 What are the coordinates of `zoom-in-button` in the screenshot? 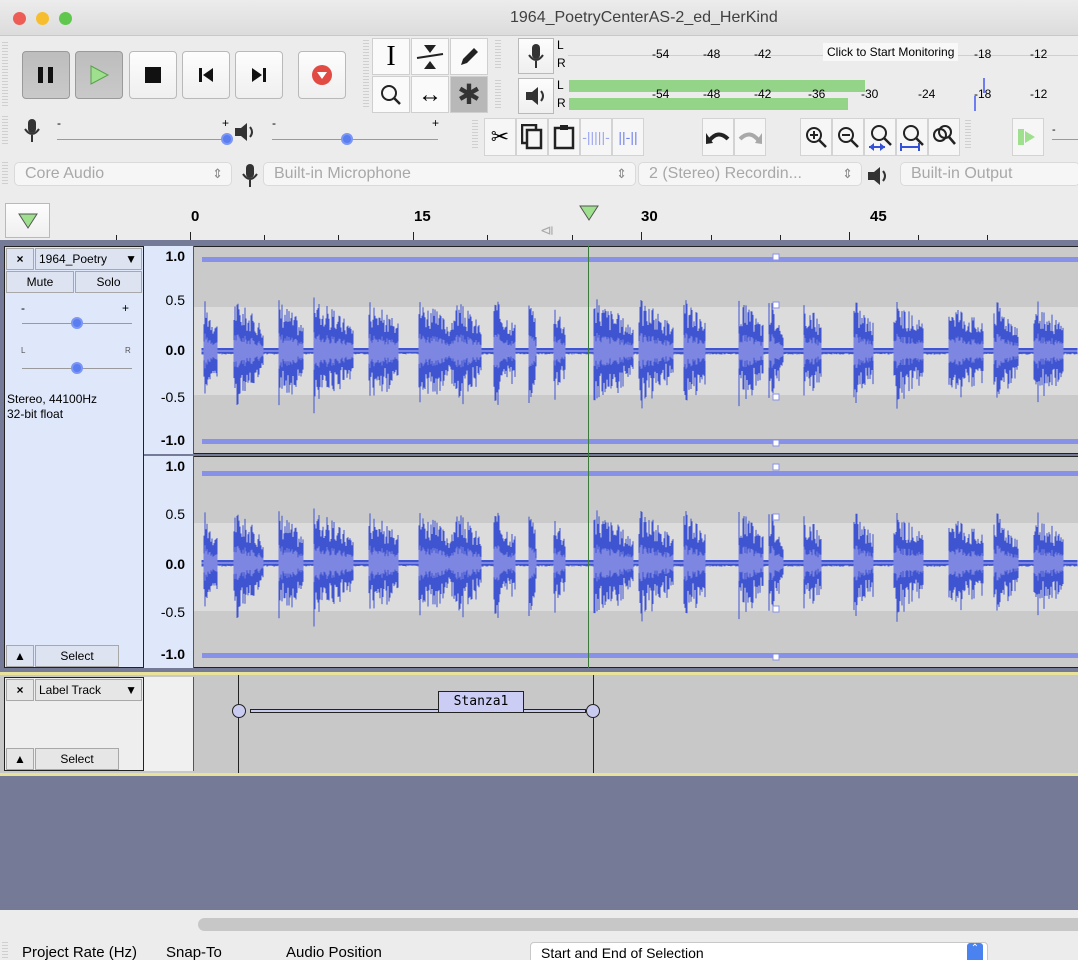 It's located at (816, 137).